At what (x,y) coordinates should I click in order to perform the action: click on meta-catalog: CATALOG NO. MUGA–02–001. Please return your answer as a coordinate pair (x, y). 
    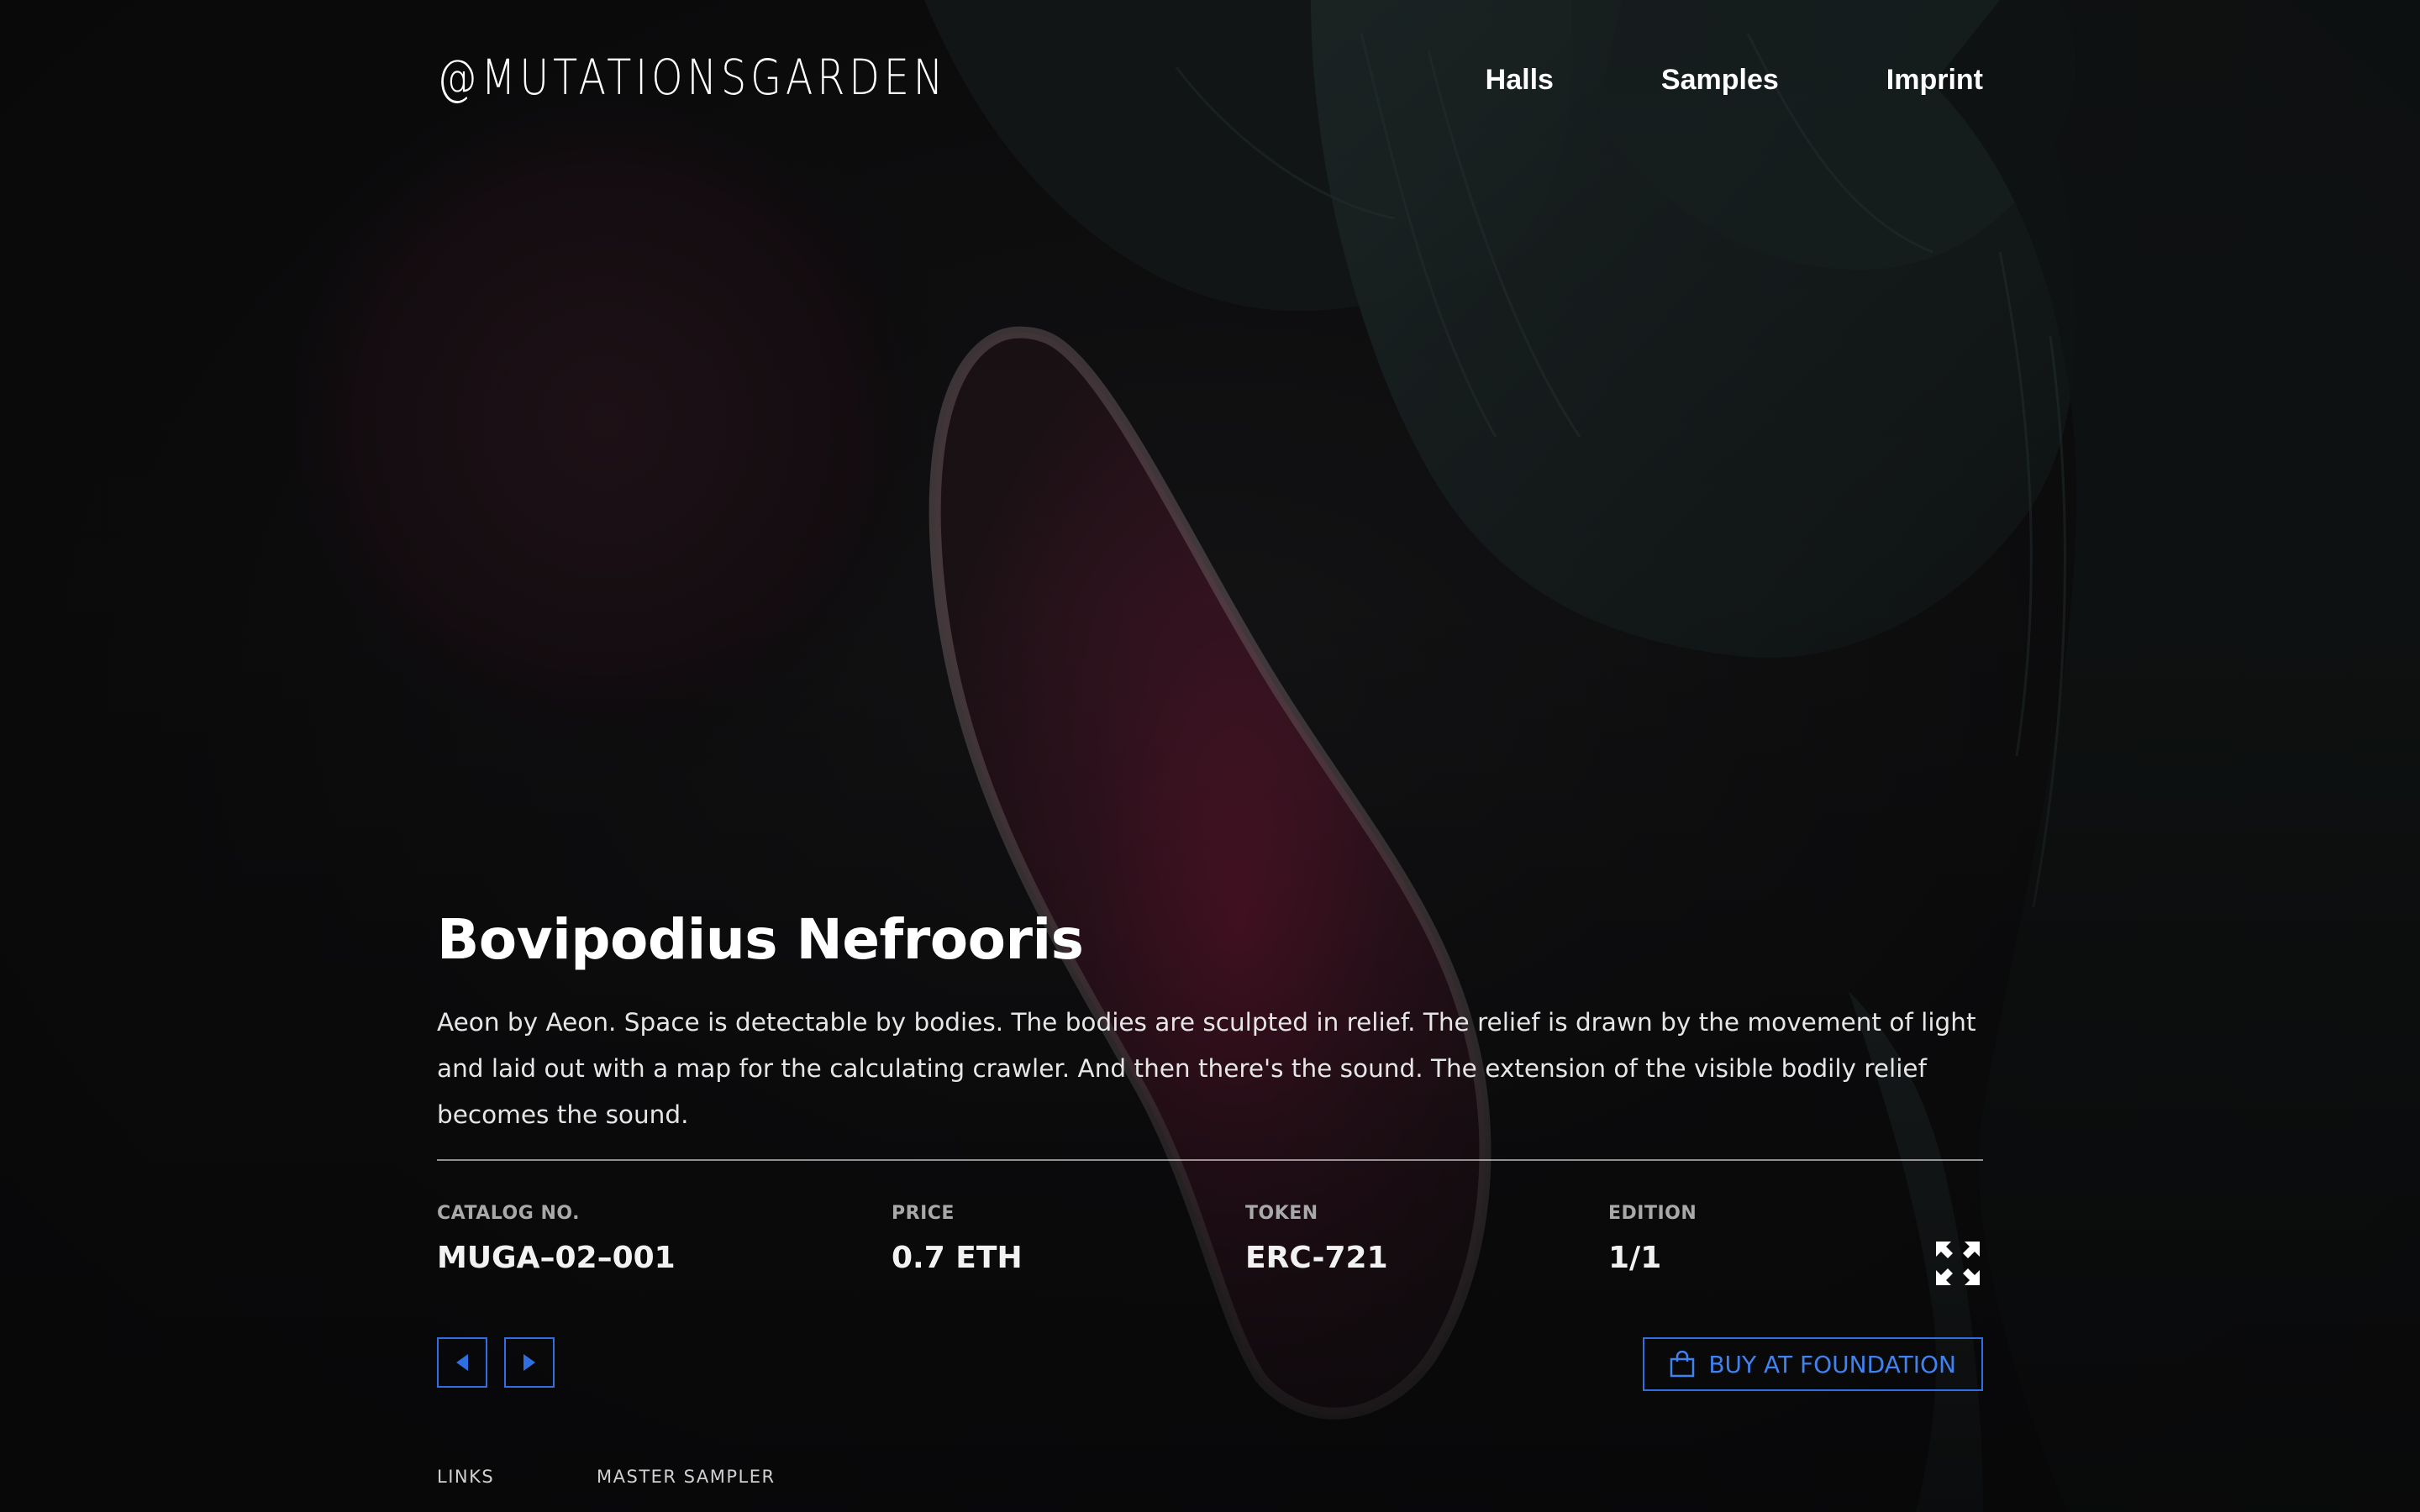
    Looking at the image, I should click on (556, 1239).